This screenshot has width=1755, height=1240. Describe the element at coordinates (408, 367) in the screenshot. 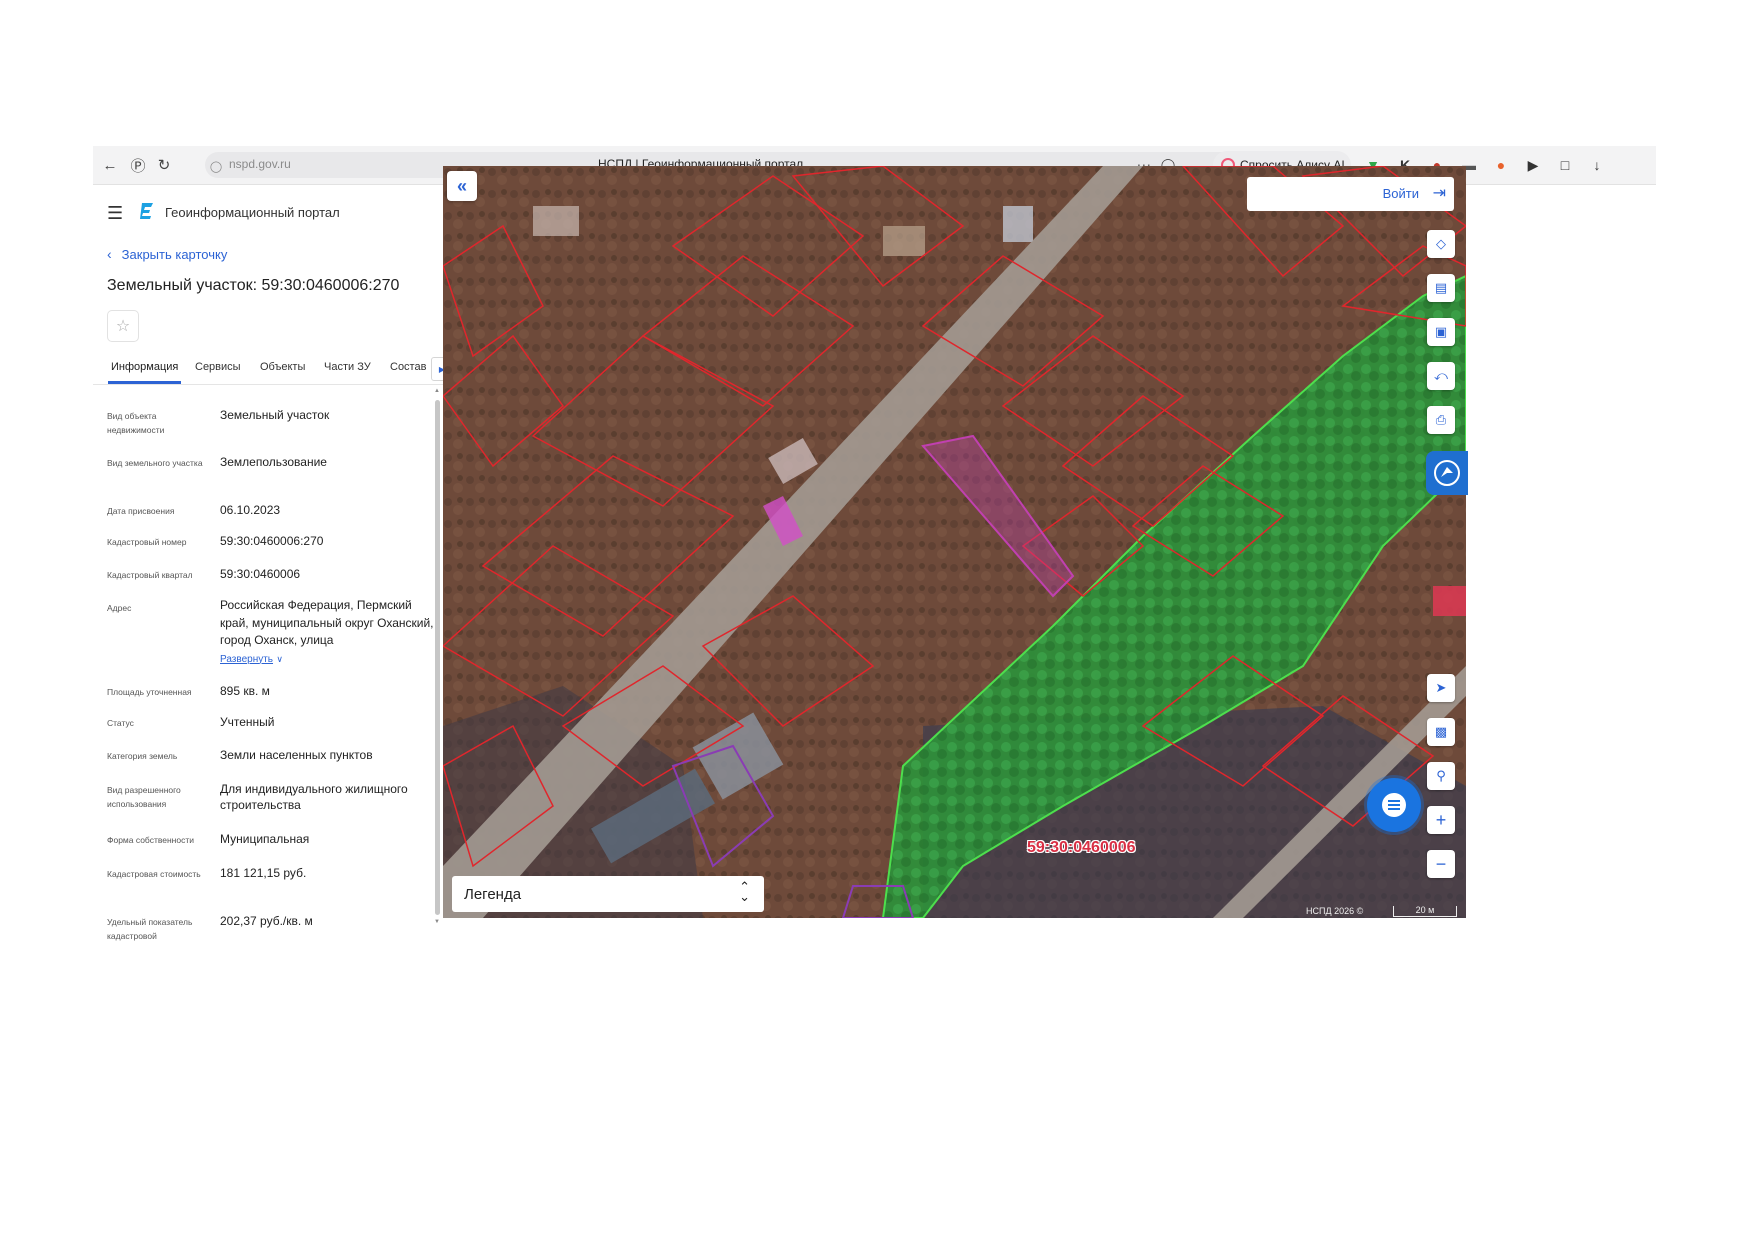

I see `tab-composition: Состав` at that location.